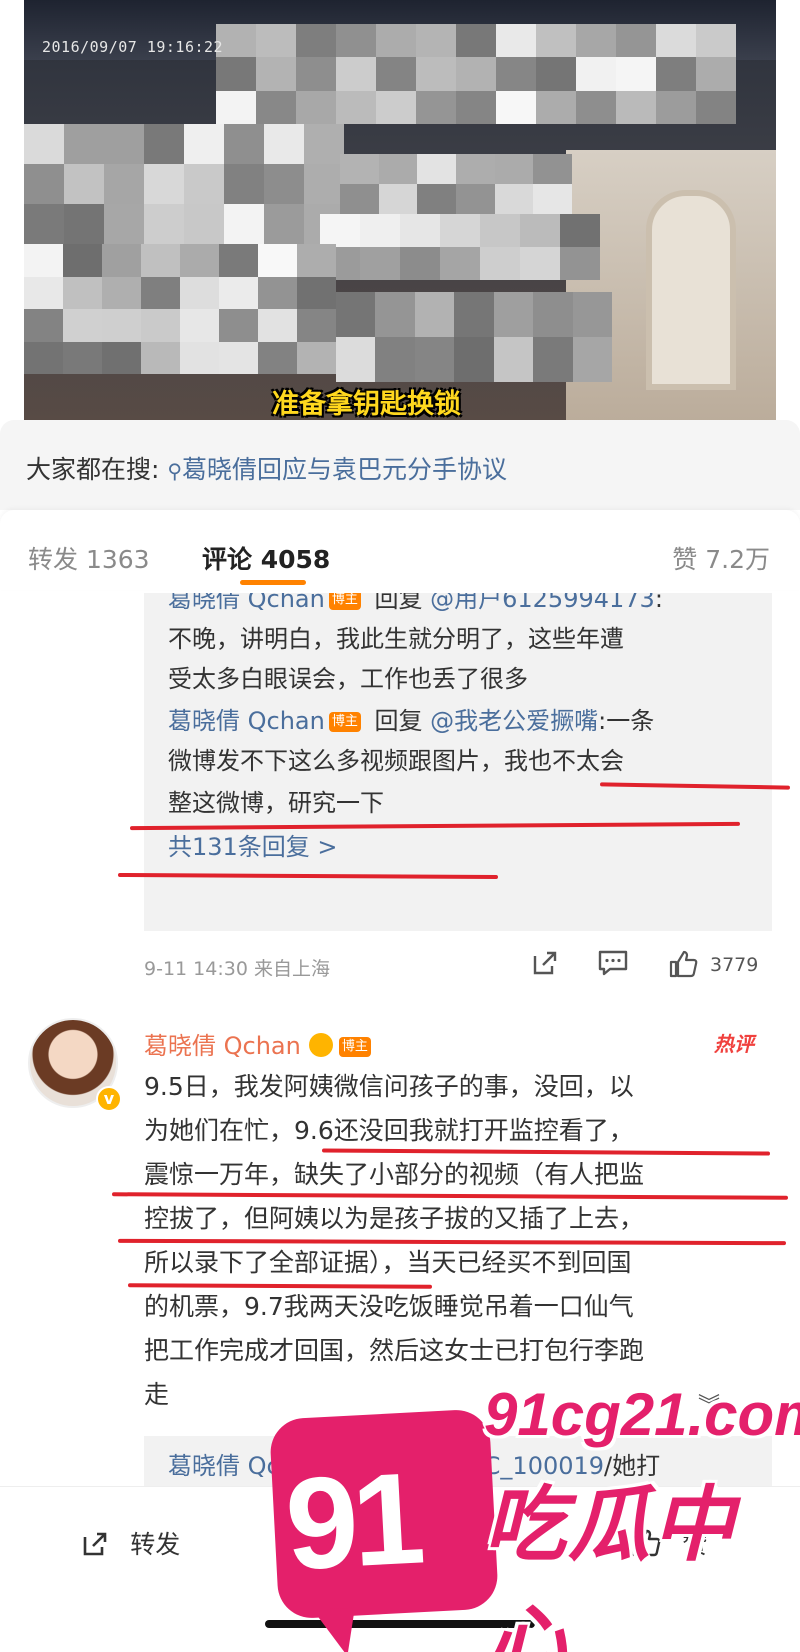 This screenshot has width=800, height=1652. Describe the element at coordinates (133, 47) in the screenshot. I see `video-timestamp: 2016/09/07 19:16:22` at that location.